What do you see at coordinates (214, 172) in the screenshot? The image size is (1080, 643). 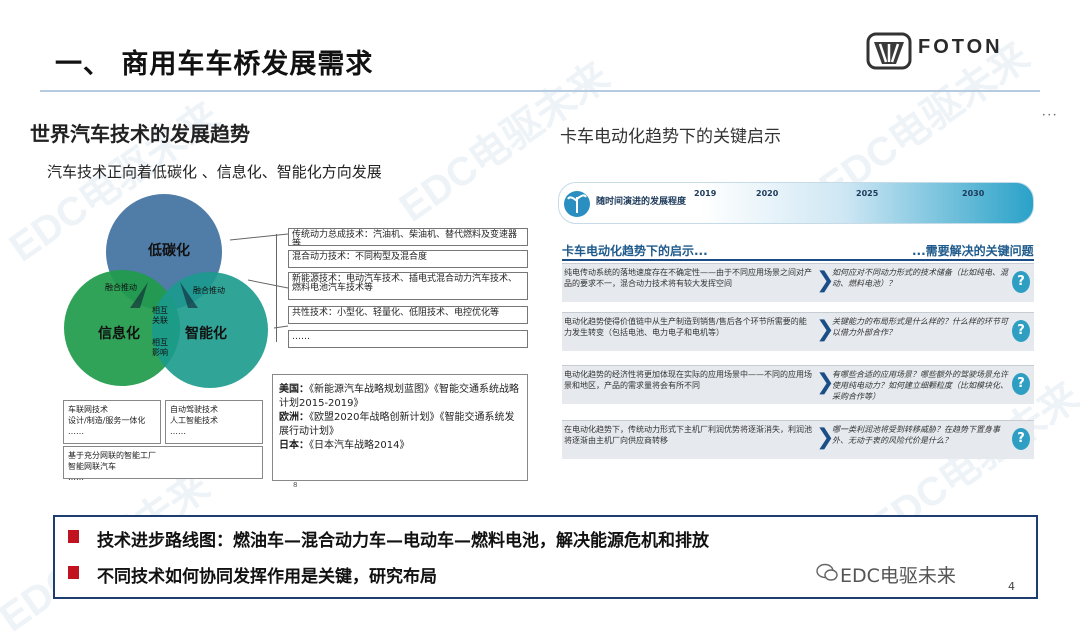 I see `left-section-subtitle: 汽车技术正向着低碳化 、信息化、智能化方向发展` at bounding box center [214, 172].